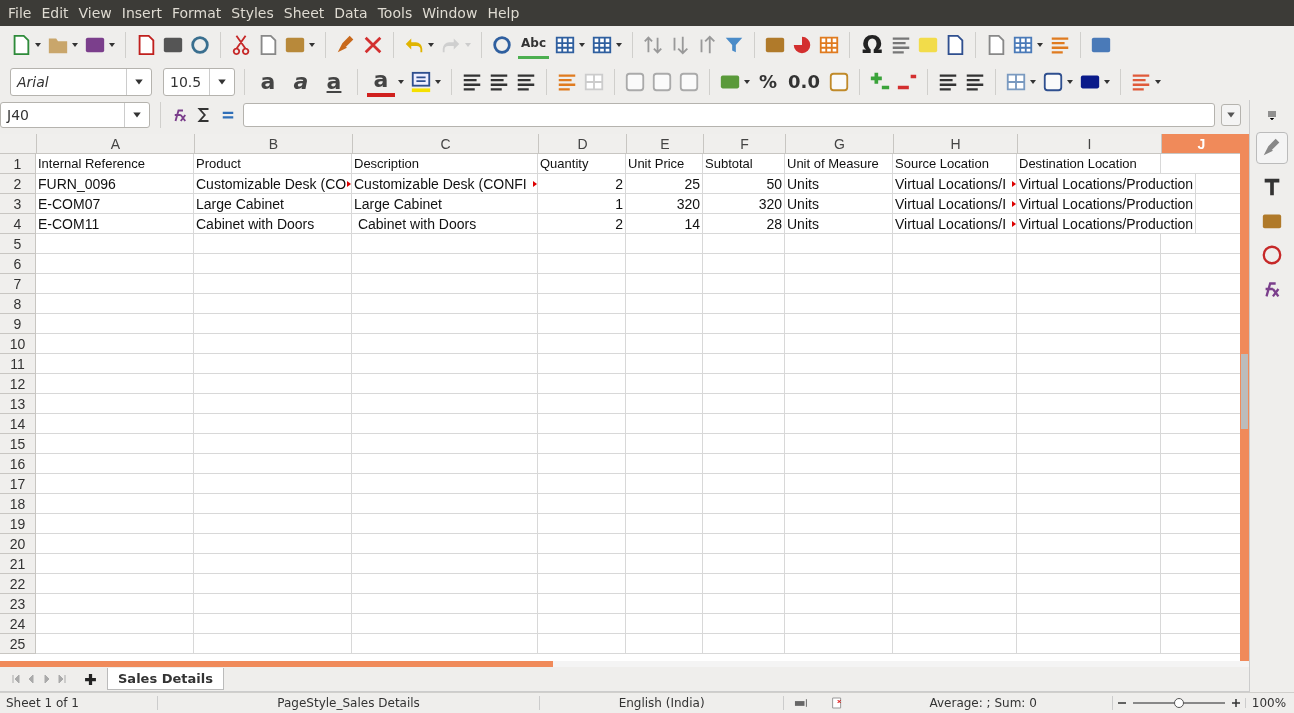 The image size is (1294, 713). Describe the element at coordinates (116, 144) in the screenshot. I see `column-header: A` at that location.